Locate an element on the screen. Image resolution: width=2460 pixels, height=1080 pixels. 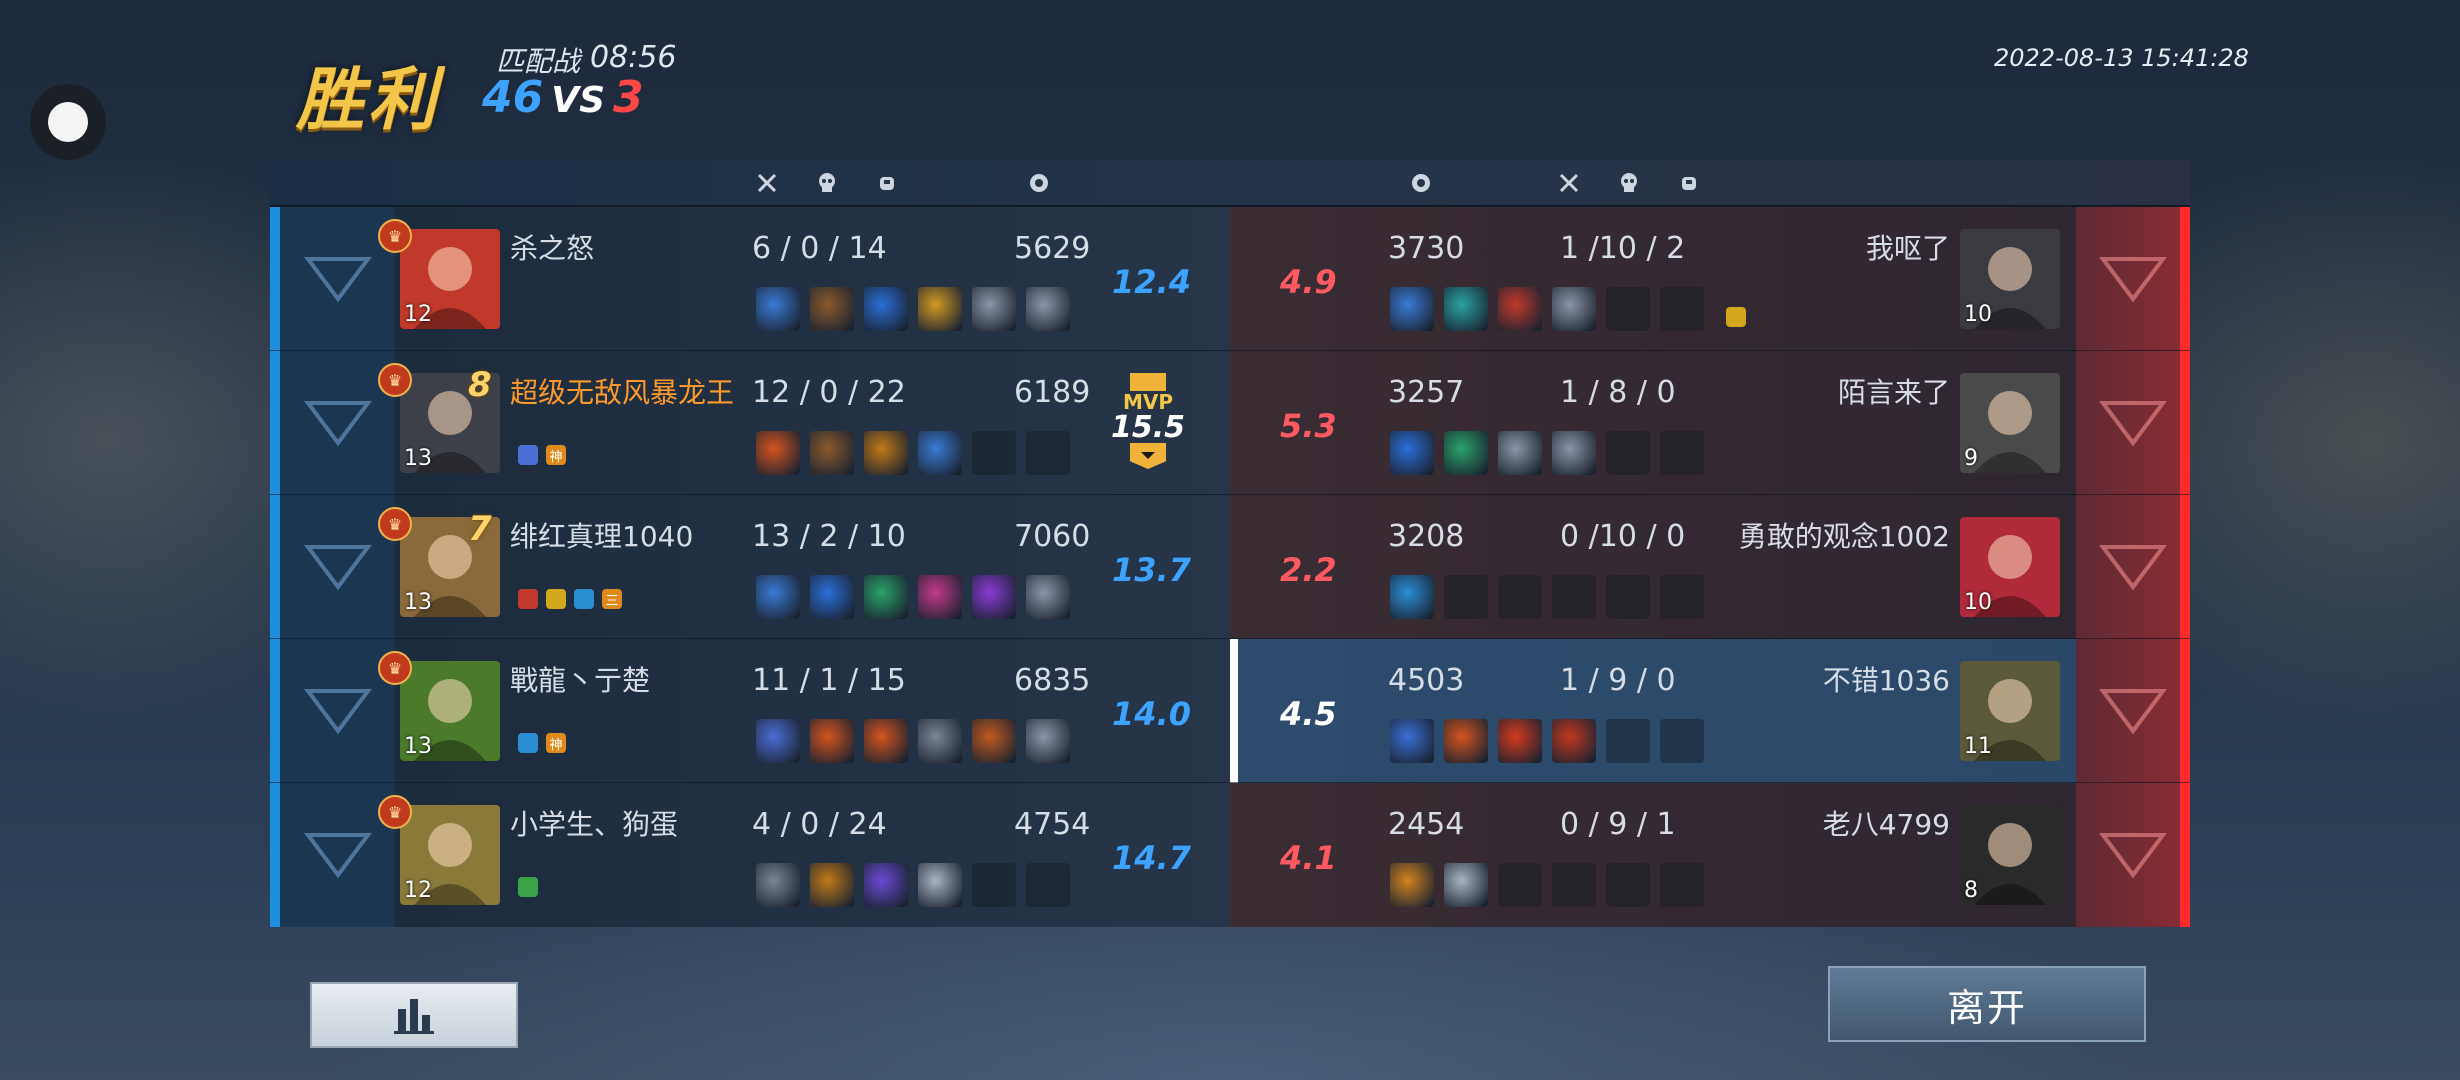
hero-portrait: 11 is located at coordinates (2010, 711).